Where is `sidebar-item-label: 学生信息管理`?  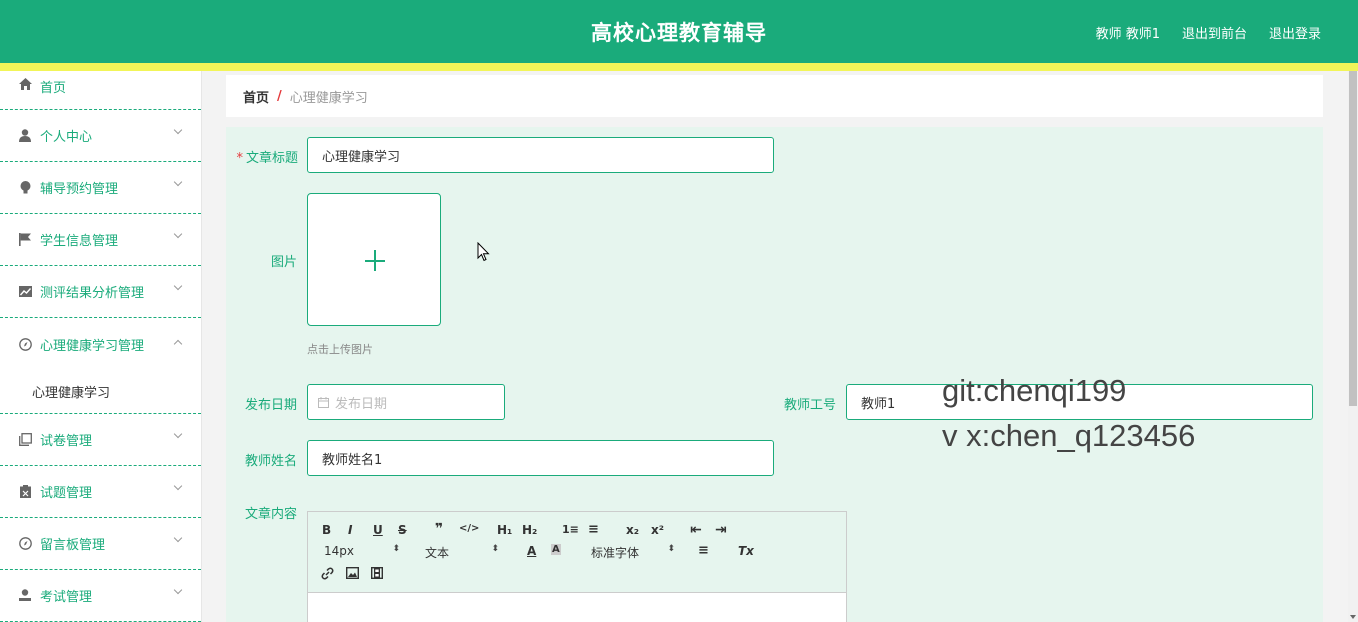
sidebar-item-label: 学生信息管理 is located at coordinates (79, 241).